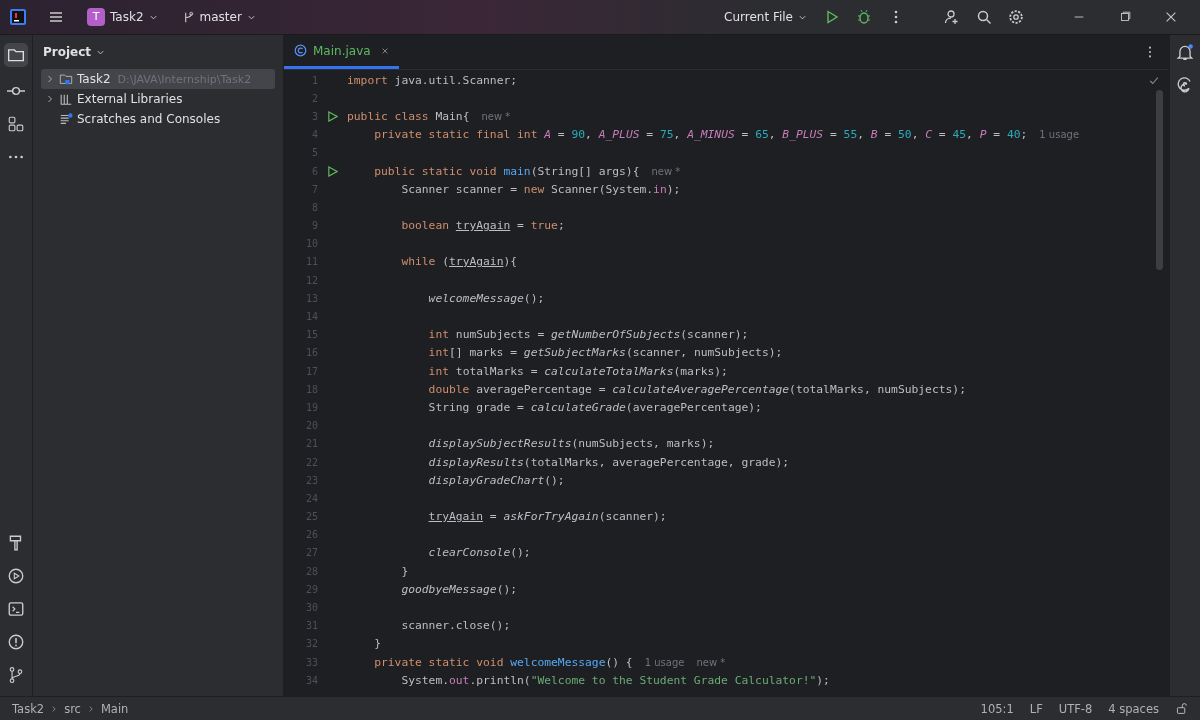 The width and height of the screenshot is (1200, 720). I want to click on code-text: );, so click(823, 680).